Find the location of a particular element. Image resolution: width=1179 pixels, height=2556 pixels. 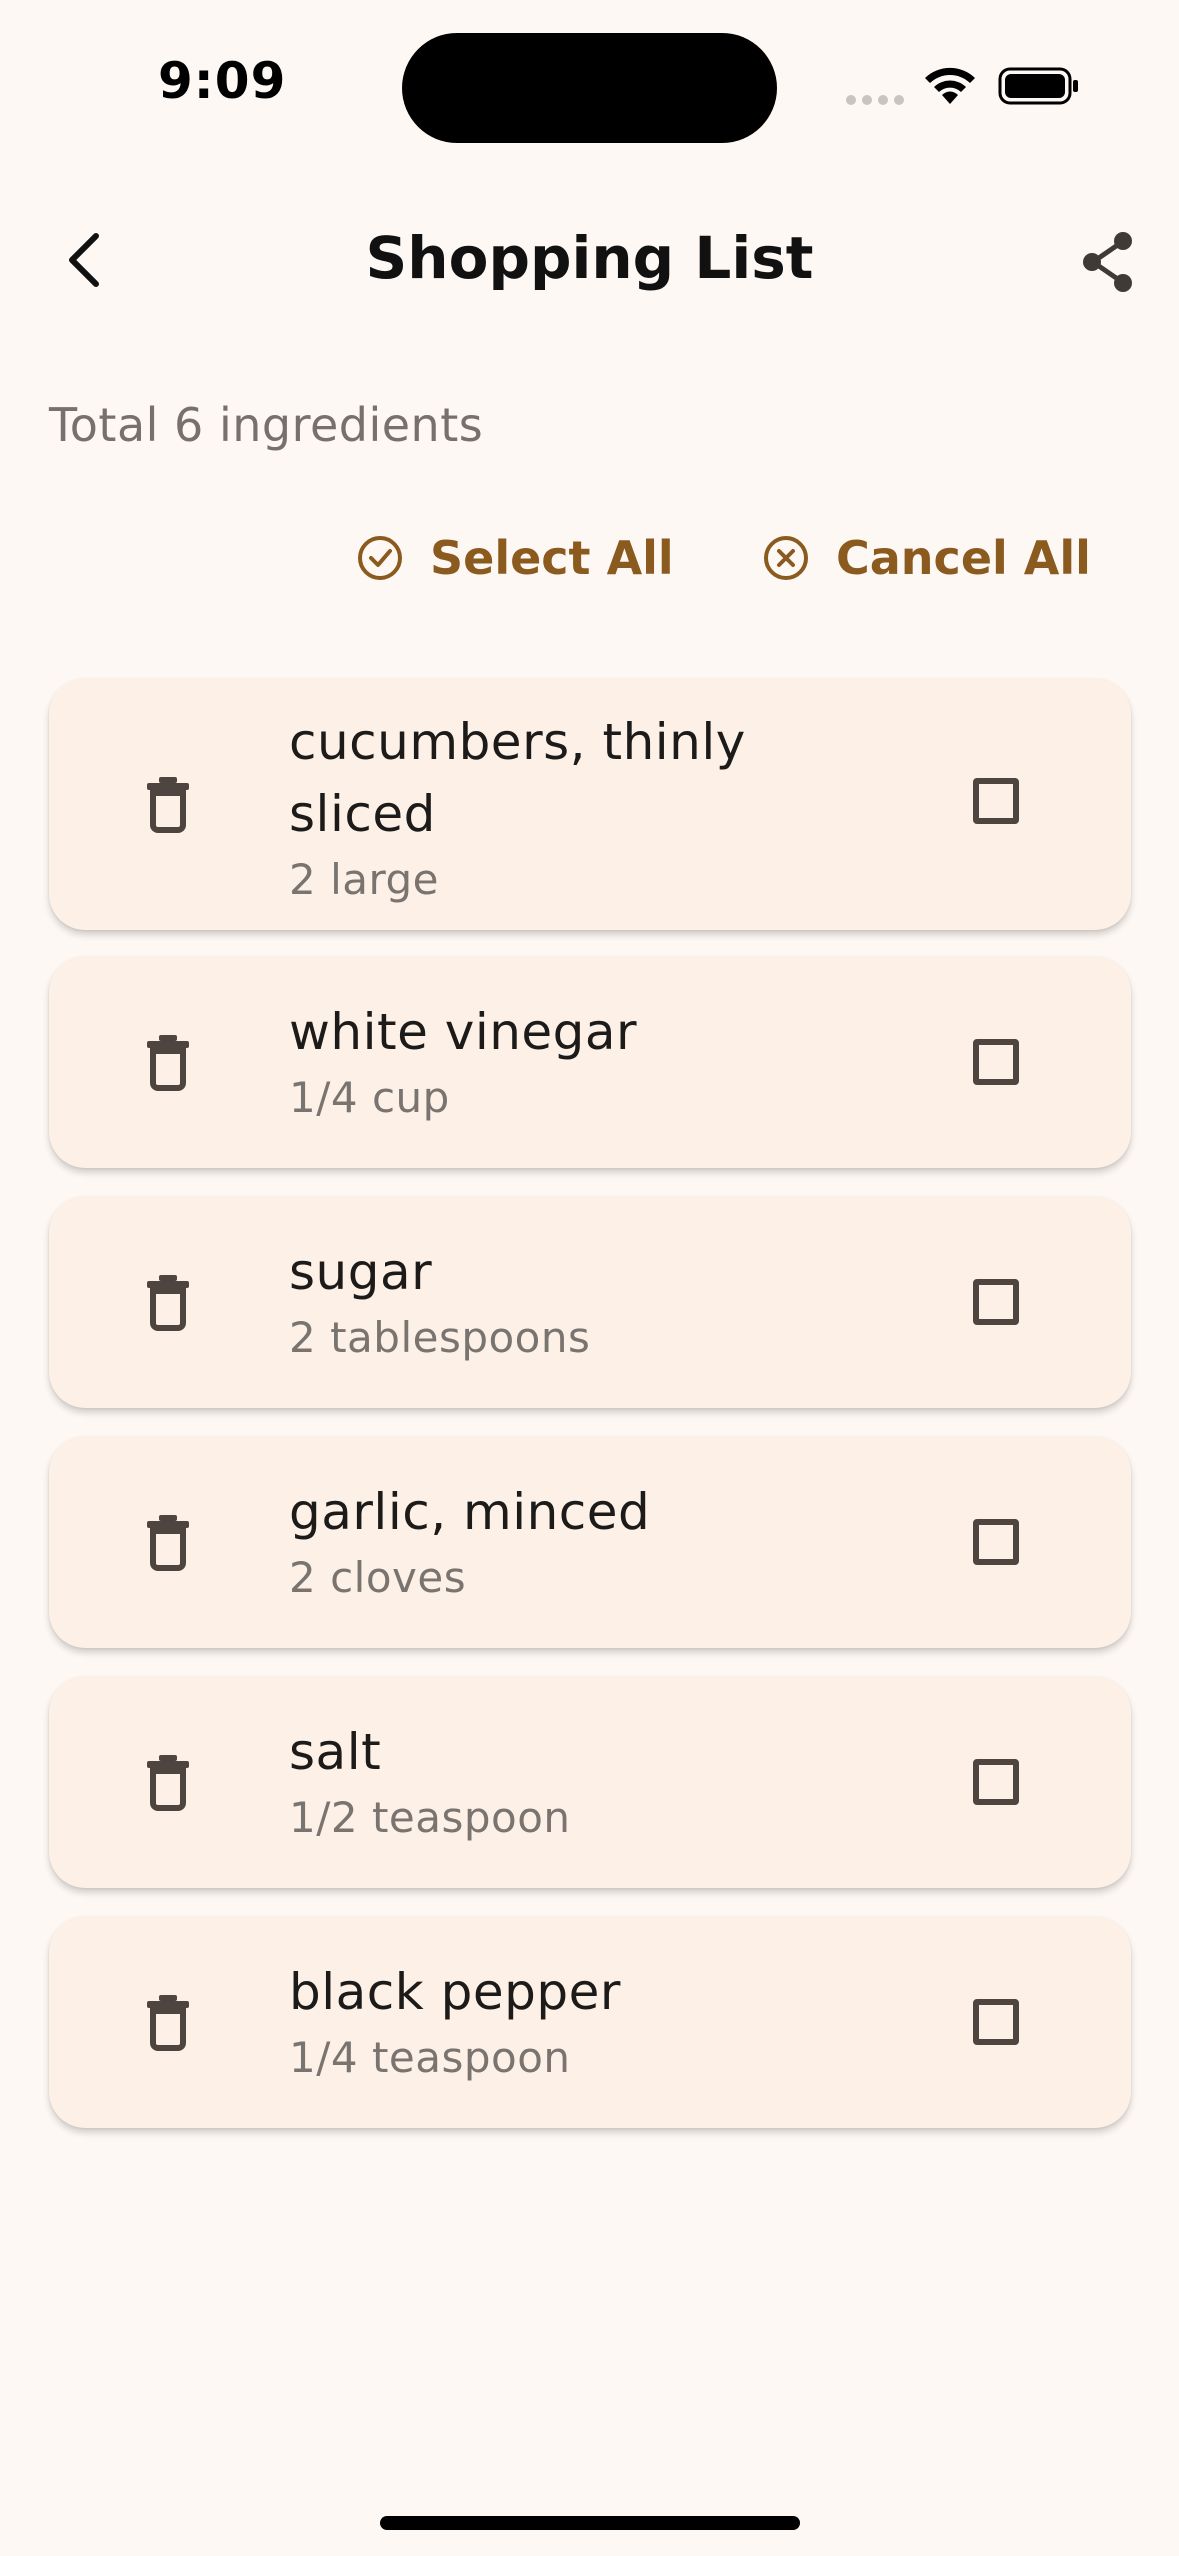

share-button is located at coordinates (1108, 262).